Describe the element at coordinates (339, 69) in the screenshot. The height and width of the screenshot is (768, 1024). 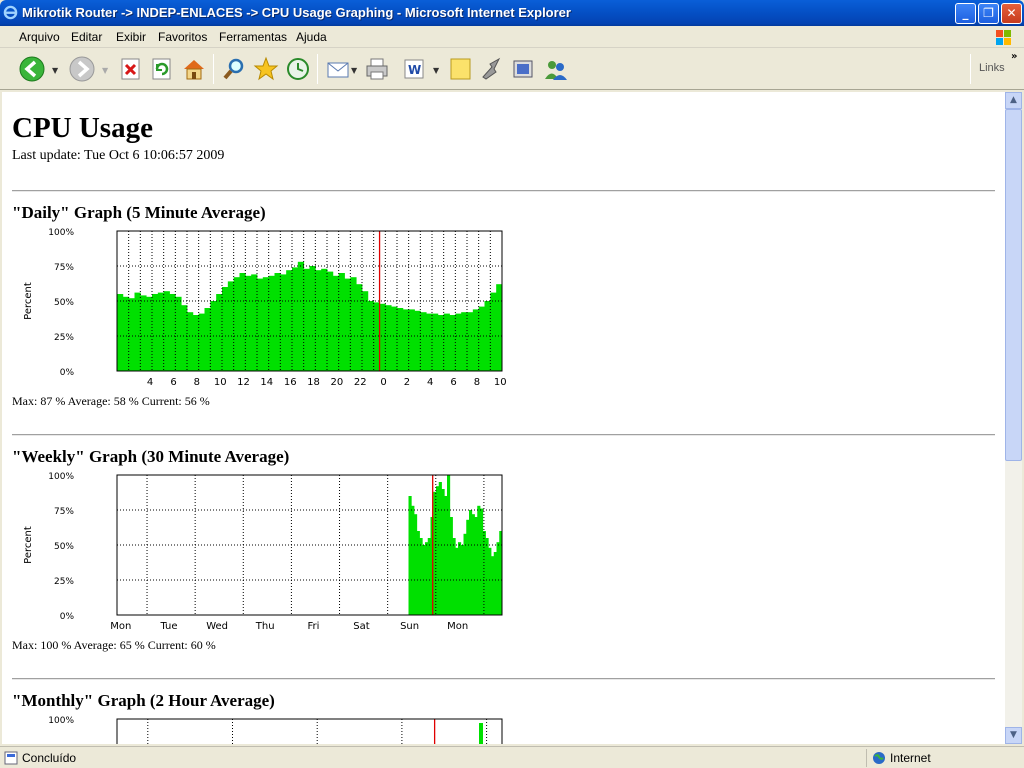
I see `mail-icon` at that location.